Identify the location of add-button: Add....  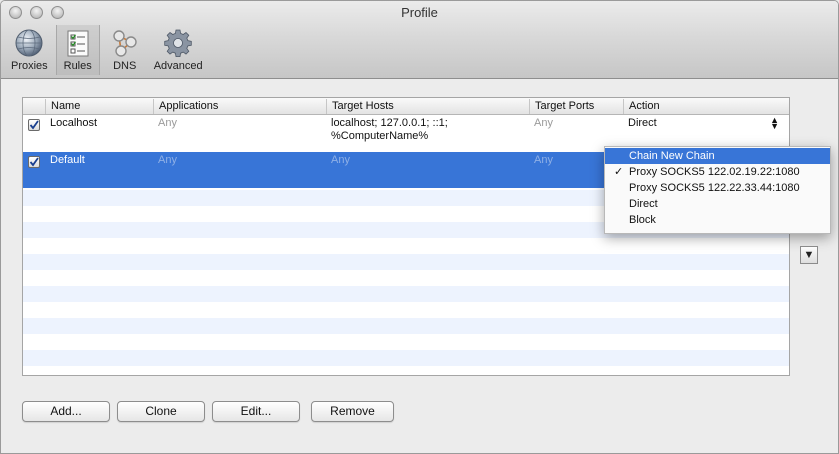
(66, 411).